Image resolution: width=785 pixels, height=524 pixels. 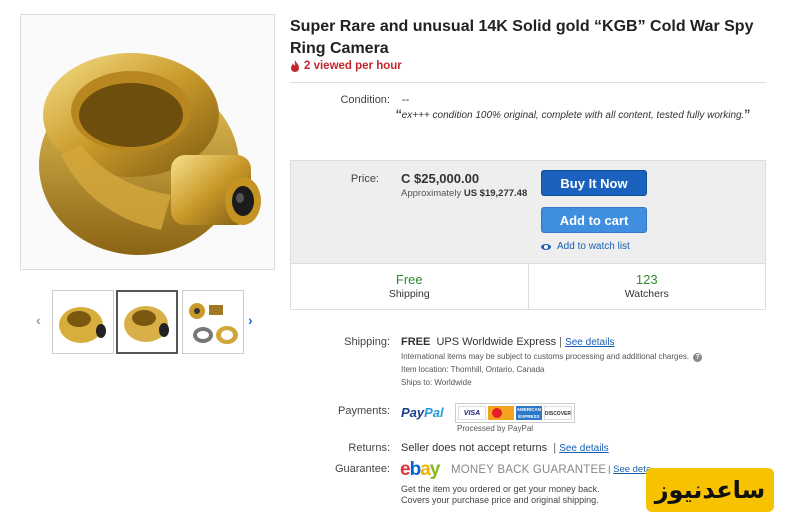 What do you see at coordinates (698, 357) in the screenshot?
I see `help-icon: ?` at bounding box center [698, 357].